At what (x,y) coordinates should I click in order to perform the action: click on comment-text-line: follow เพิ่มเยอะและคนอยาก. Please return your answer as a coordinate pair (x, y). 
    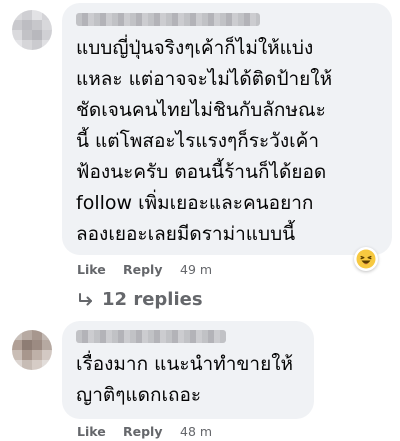
    Looking at the image, I should click on (195, 203).